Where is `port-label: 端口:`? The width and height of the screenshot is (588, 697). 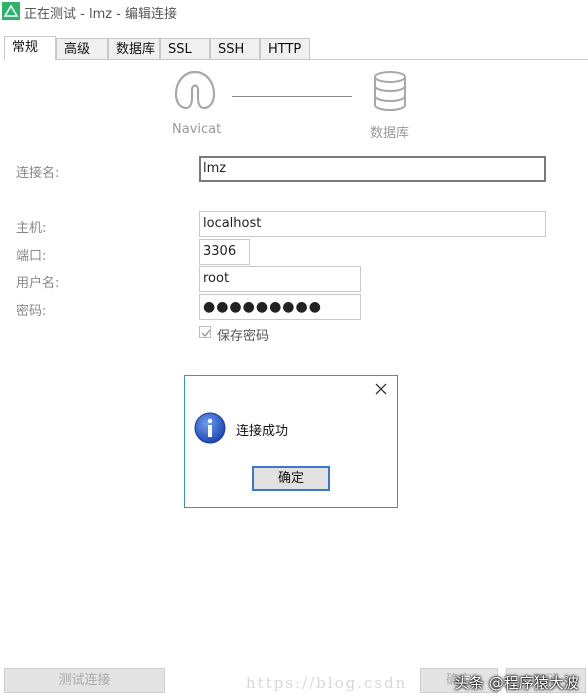 port-label: 端口: is located at coordinates (31, 256).